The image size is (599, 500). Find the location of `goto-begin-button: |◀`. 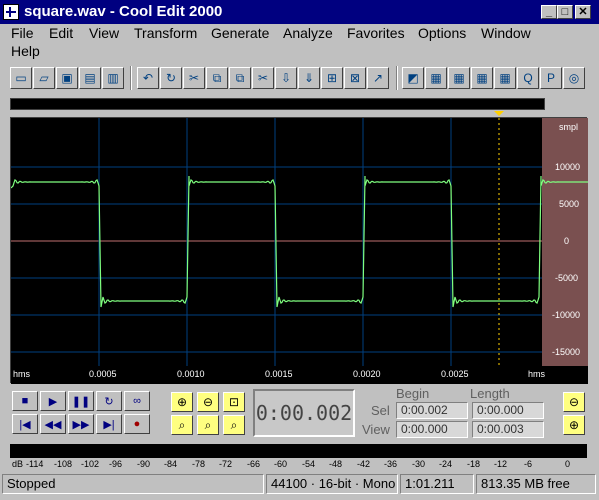

goto-begin-button: |◀ is located at coordinates (25, 424).